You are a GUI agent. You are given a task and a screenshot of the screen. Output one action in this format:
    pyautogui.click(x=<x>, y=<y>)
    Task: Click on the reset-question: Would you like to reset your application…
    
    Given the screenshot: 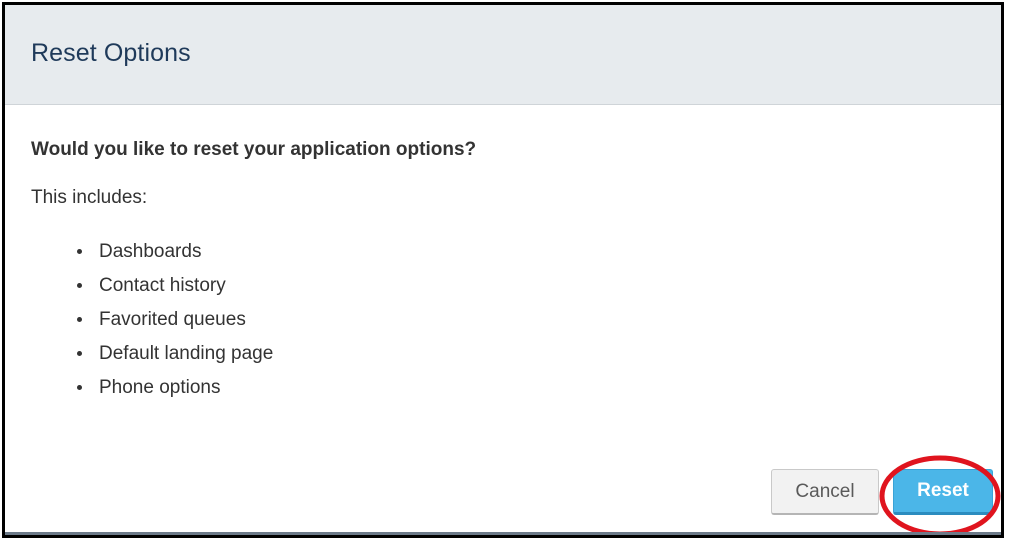 What is the action you would take?
    pyautogui.click(x=254, y=149)
    